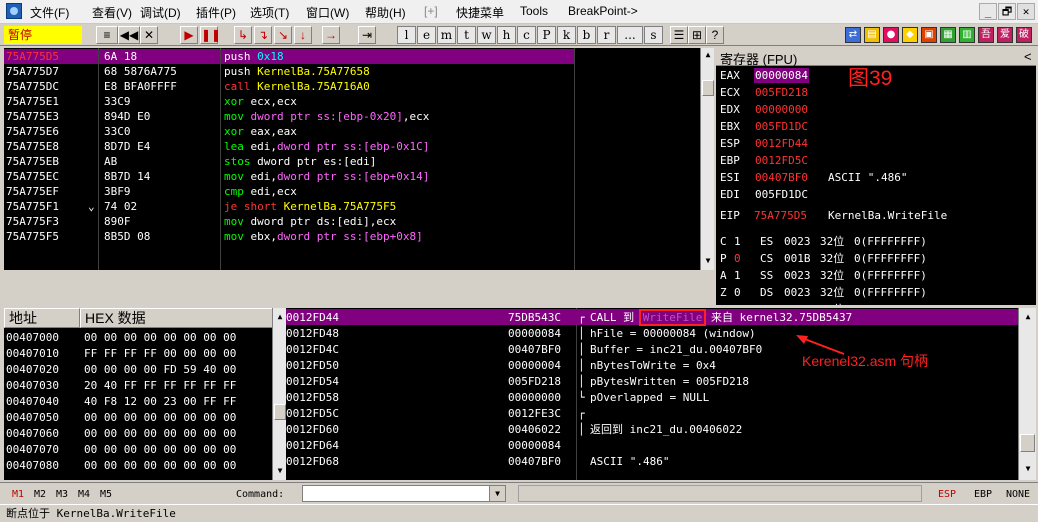 The width and height of the screenshot is (1038, 522). I want to click on dump-row: 00407050 00 00 00 00 00 00 00 00, so click(144, 417).